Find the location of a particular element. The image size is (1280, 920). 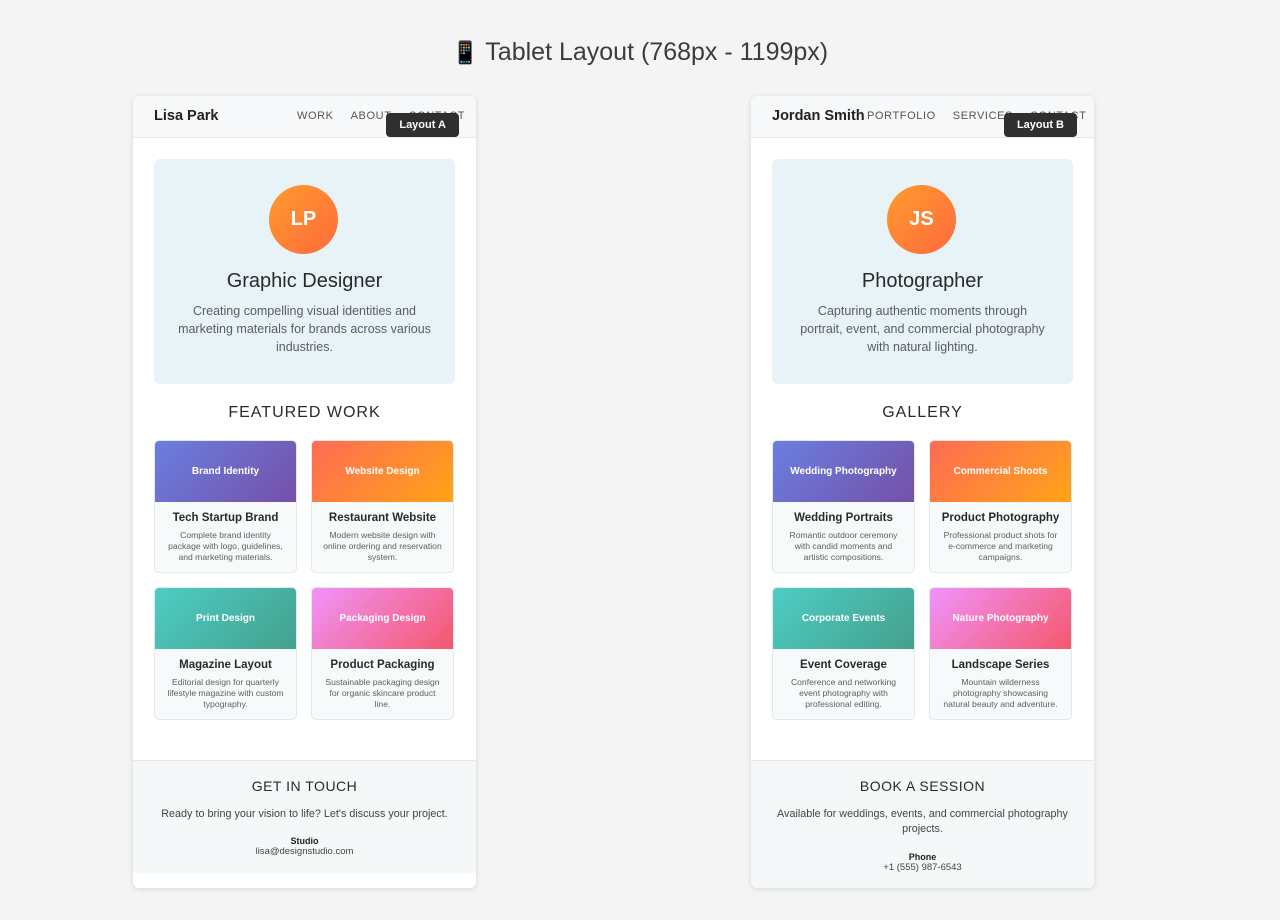

card-banner: Wedding Photography is located at coordinates (843, 471).